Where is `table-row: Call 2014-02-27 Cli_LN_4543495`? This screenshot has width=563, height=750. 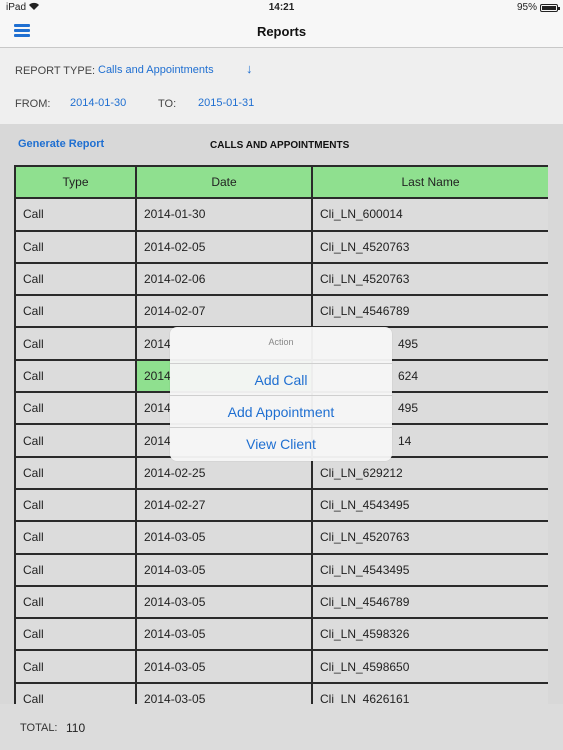 table-row: Call 2014-02-27 Cli_LN_4543495 is located at coordinates (281, 505).